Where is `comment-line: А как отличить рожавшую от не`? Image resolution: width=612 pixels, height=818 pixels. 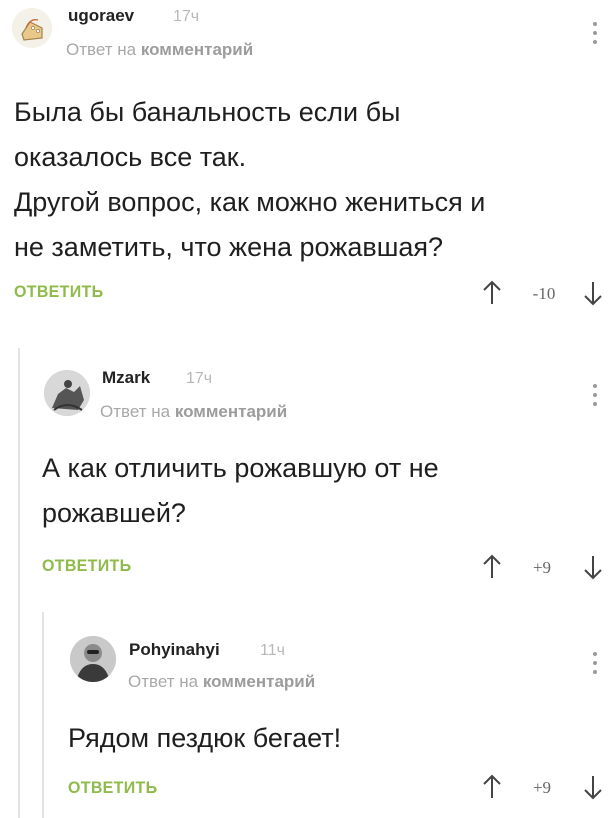 comment-line: А как отличить рожавшую от не is located at coordinates (240, 468).